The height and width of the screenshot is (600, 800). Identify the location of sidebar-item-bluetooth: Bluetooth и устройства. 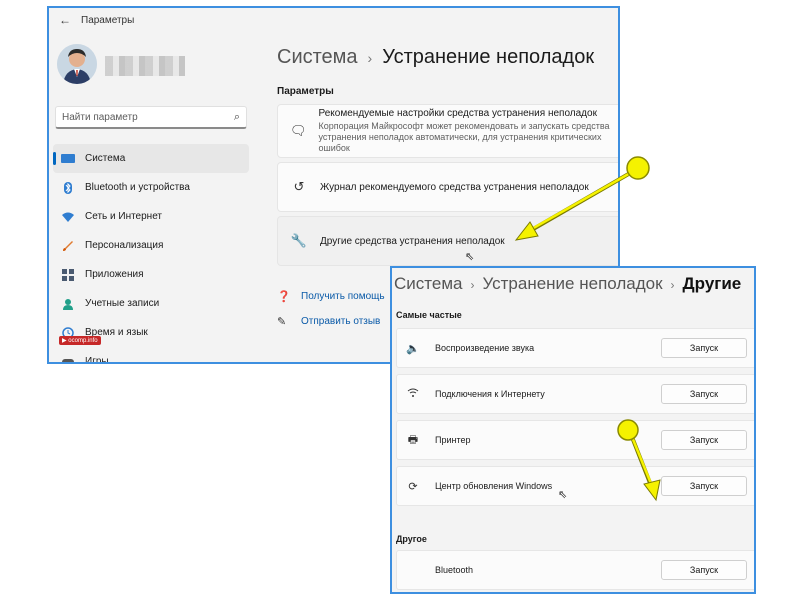
(149, 187).